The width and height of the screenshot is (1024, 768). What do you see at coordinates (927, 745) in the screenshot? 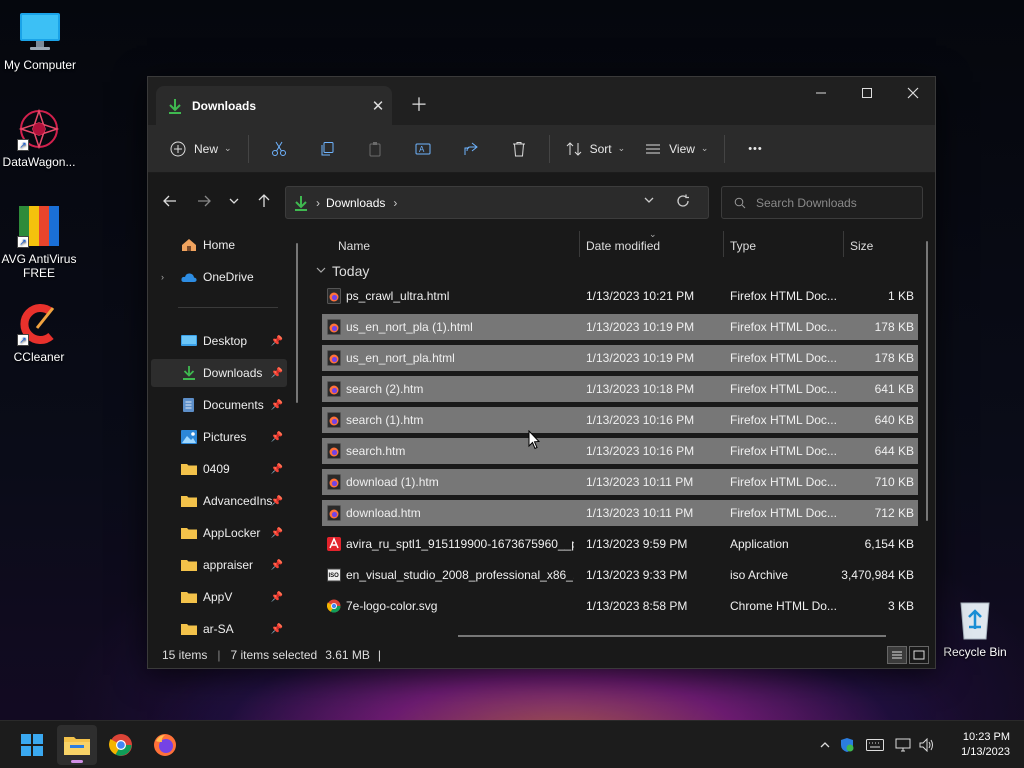
I see `volume-icon` at bounding box center [927, 745].